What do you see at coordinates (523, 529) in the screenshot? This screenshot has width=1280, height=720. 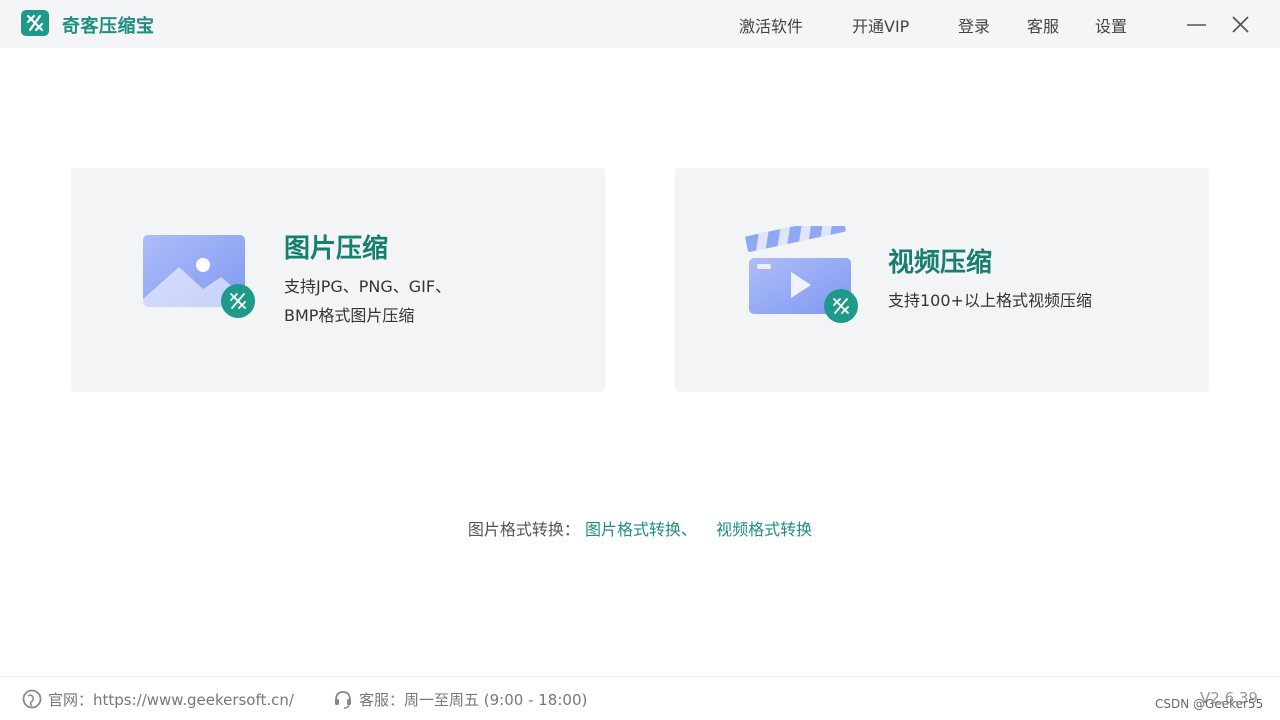 I see `format-conversion-label: 图片格式转换：` at bounding box center [523, 529].